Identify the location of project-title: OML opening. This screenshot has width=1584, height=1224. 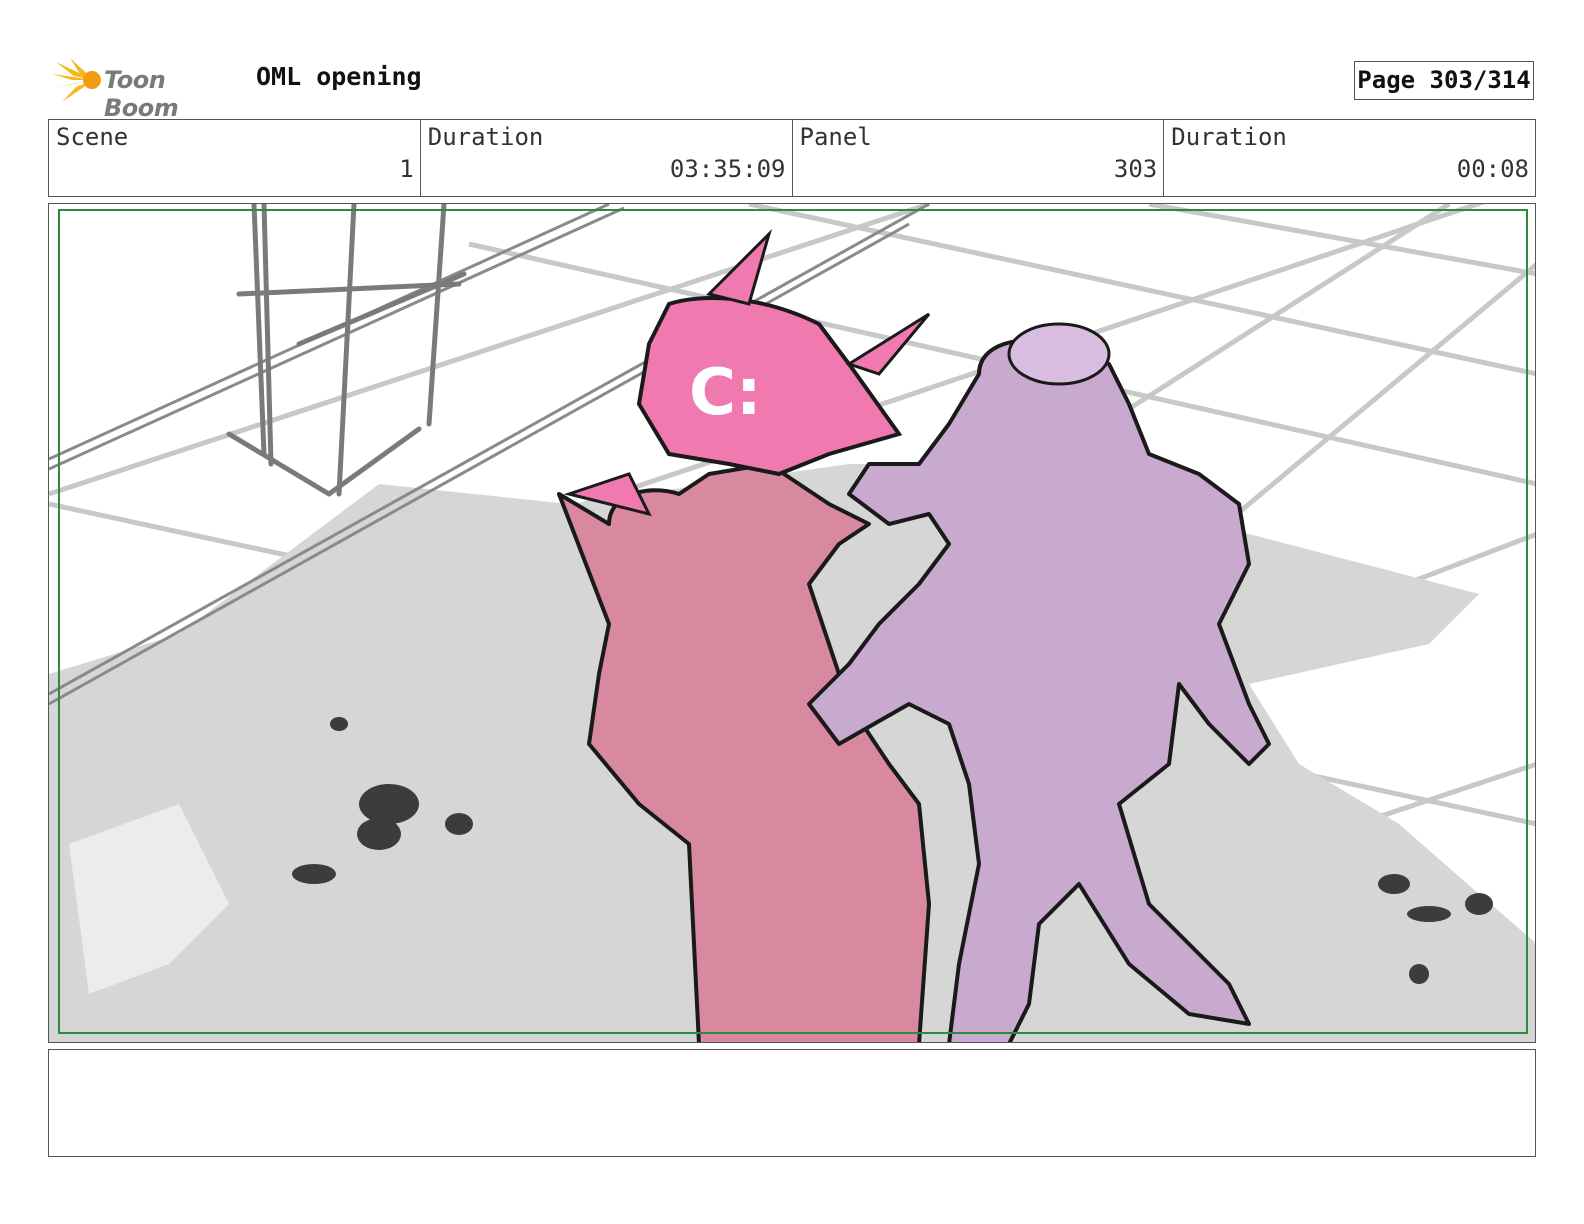
(339, 76).